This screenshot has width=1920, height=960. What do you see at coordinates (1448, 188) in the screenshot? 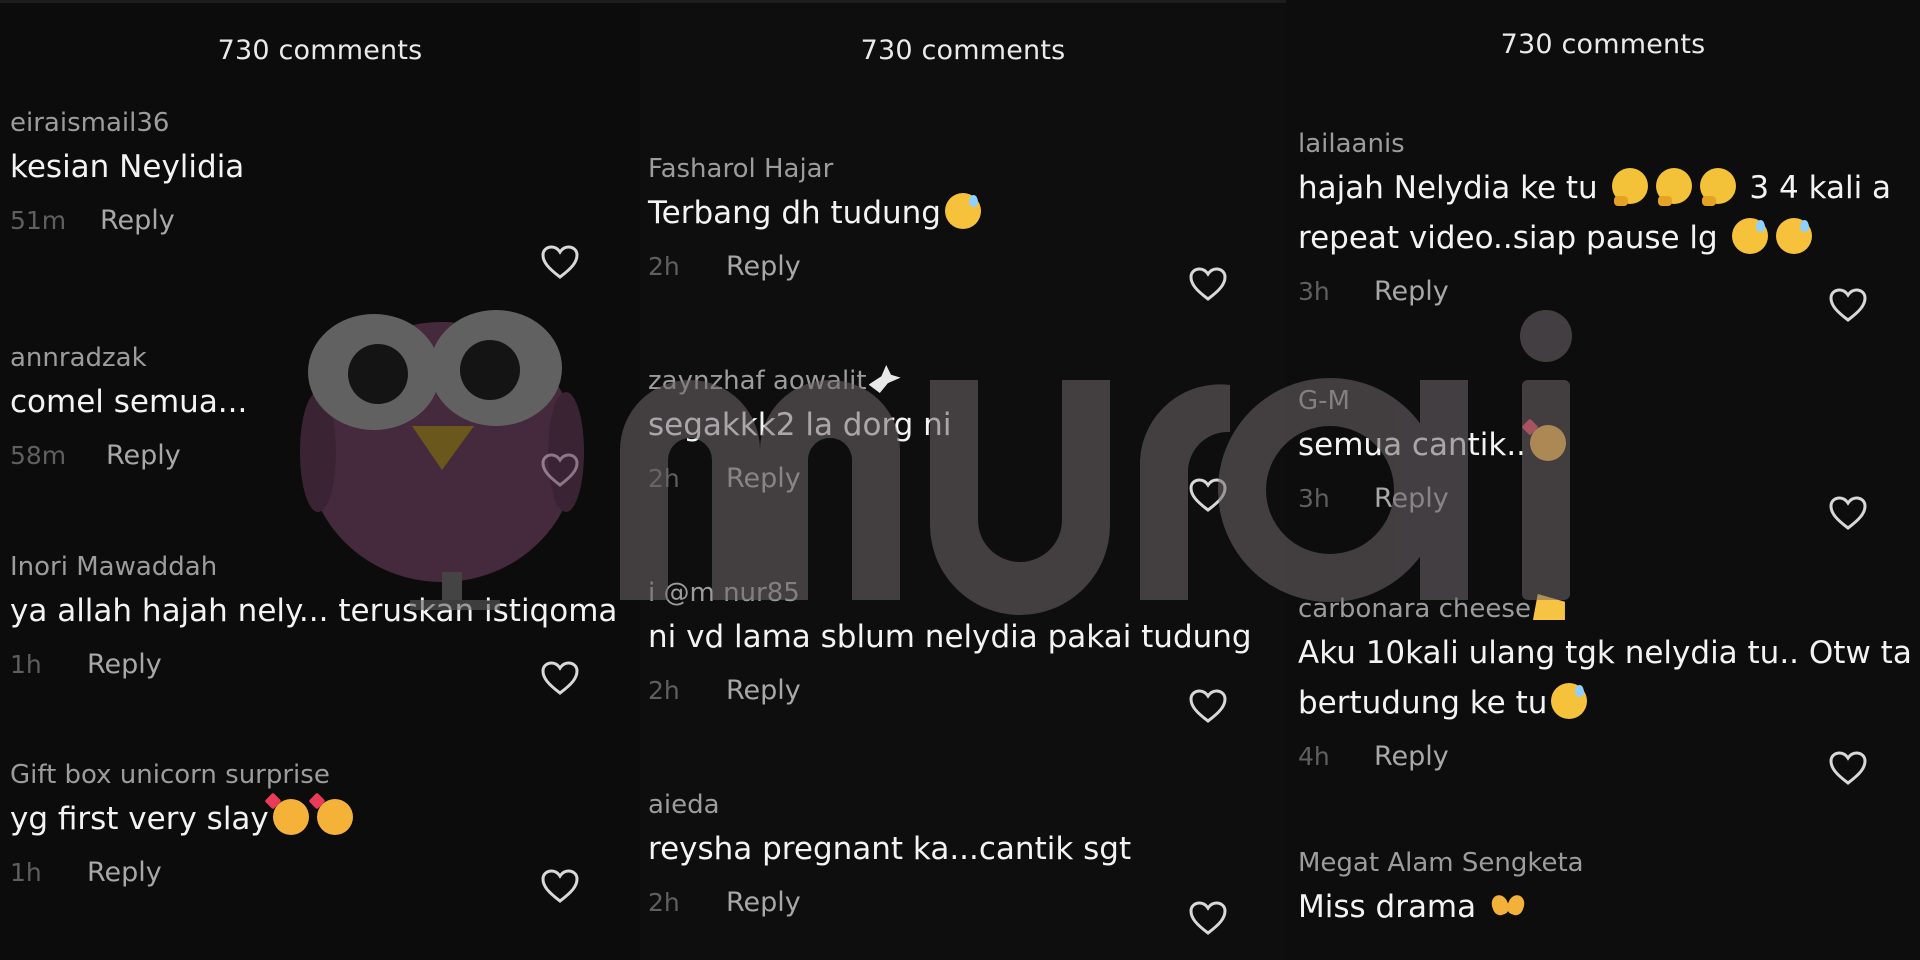
I see `comment-text: hajah Nelydia ke tu` at bounding box center [1448, 188].